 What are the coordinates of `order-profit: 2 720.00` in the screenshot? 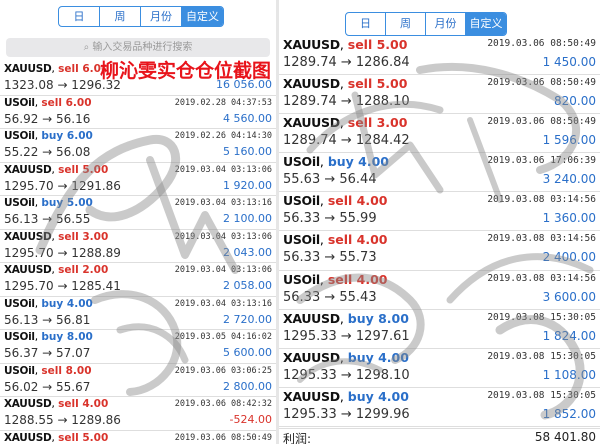 It's located at (247, 319).